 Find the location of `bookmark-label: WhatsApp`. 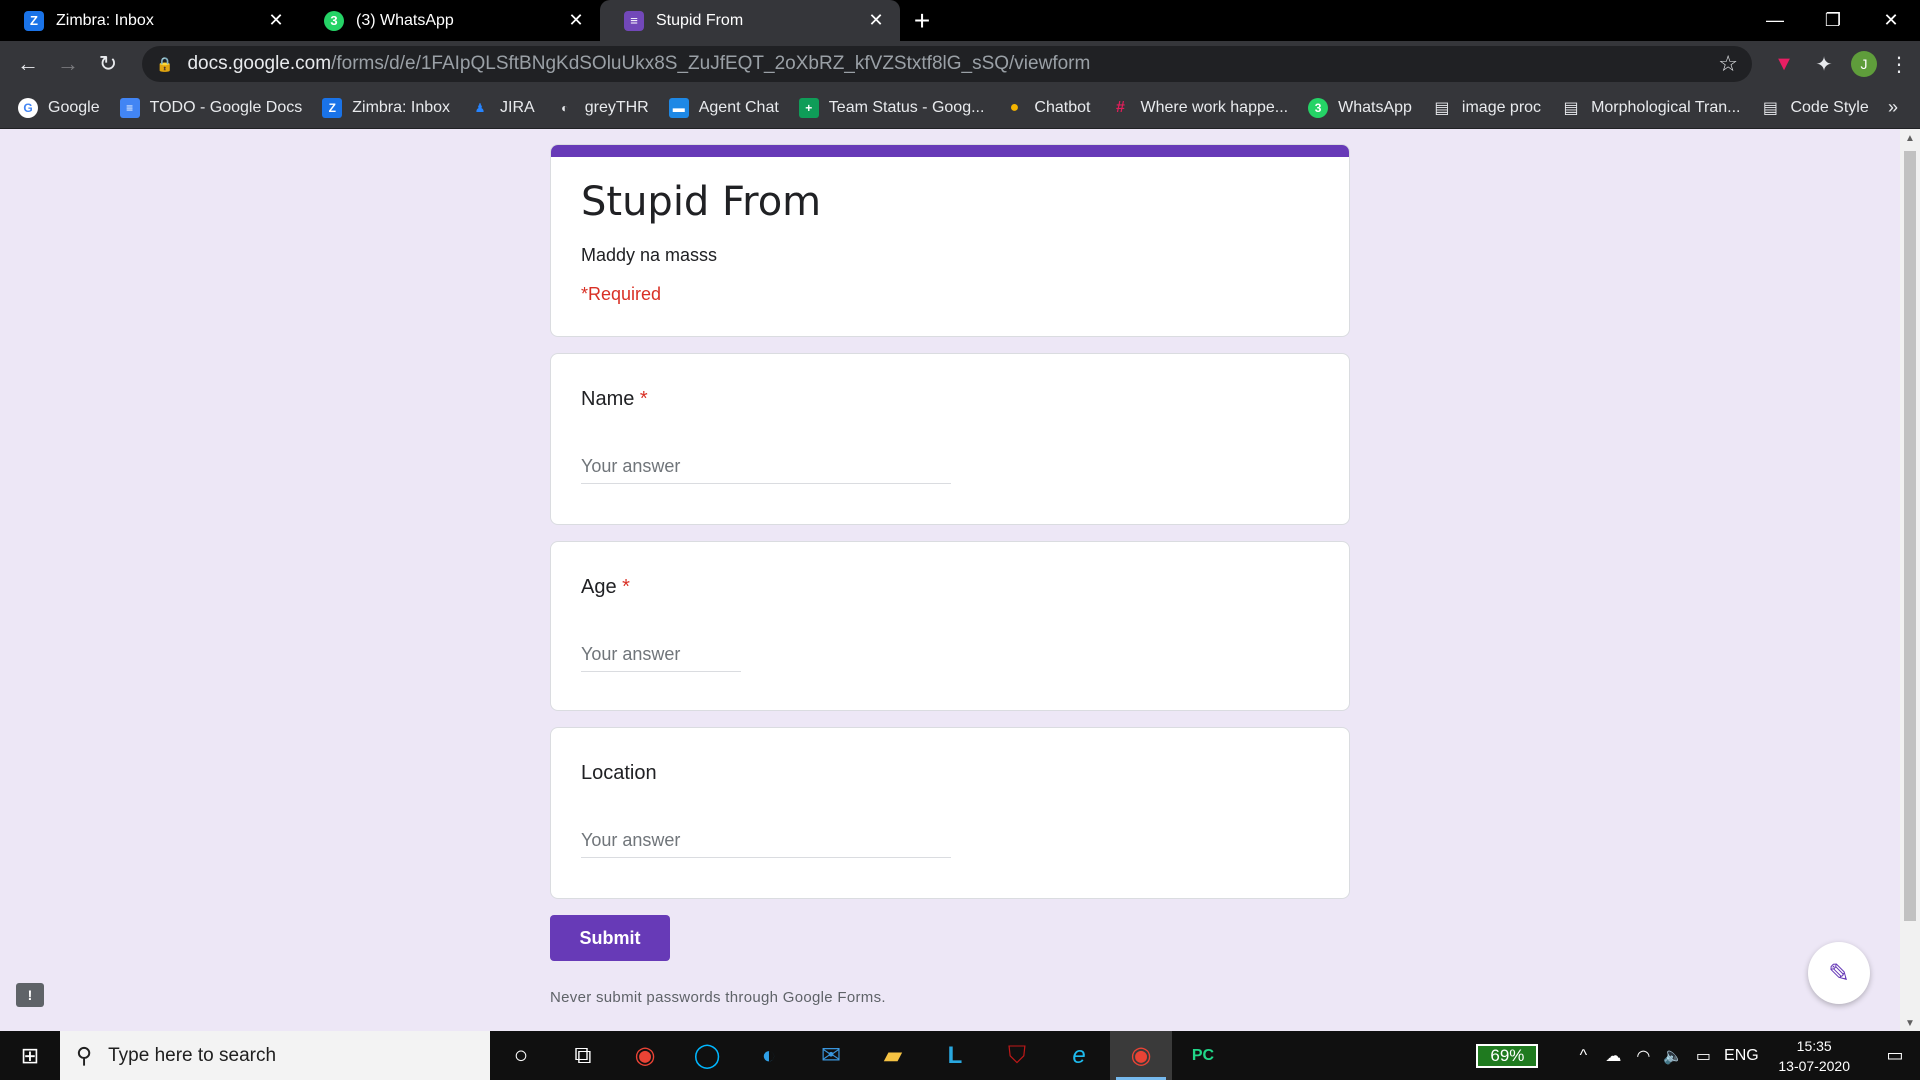

bookmark-label: WhatsApp is located at coordinates (1375, 107).